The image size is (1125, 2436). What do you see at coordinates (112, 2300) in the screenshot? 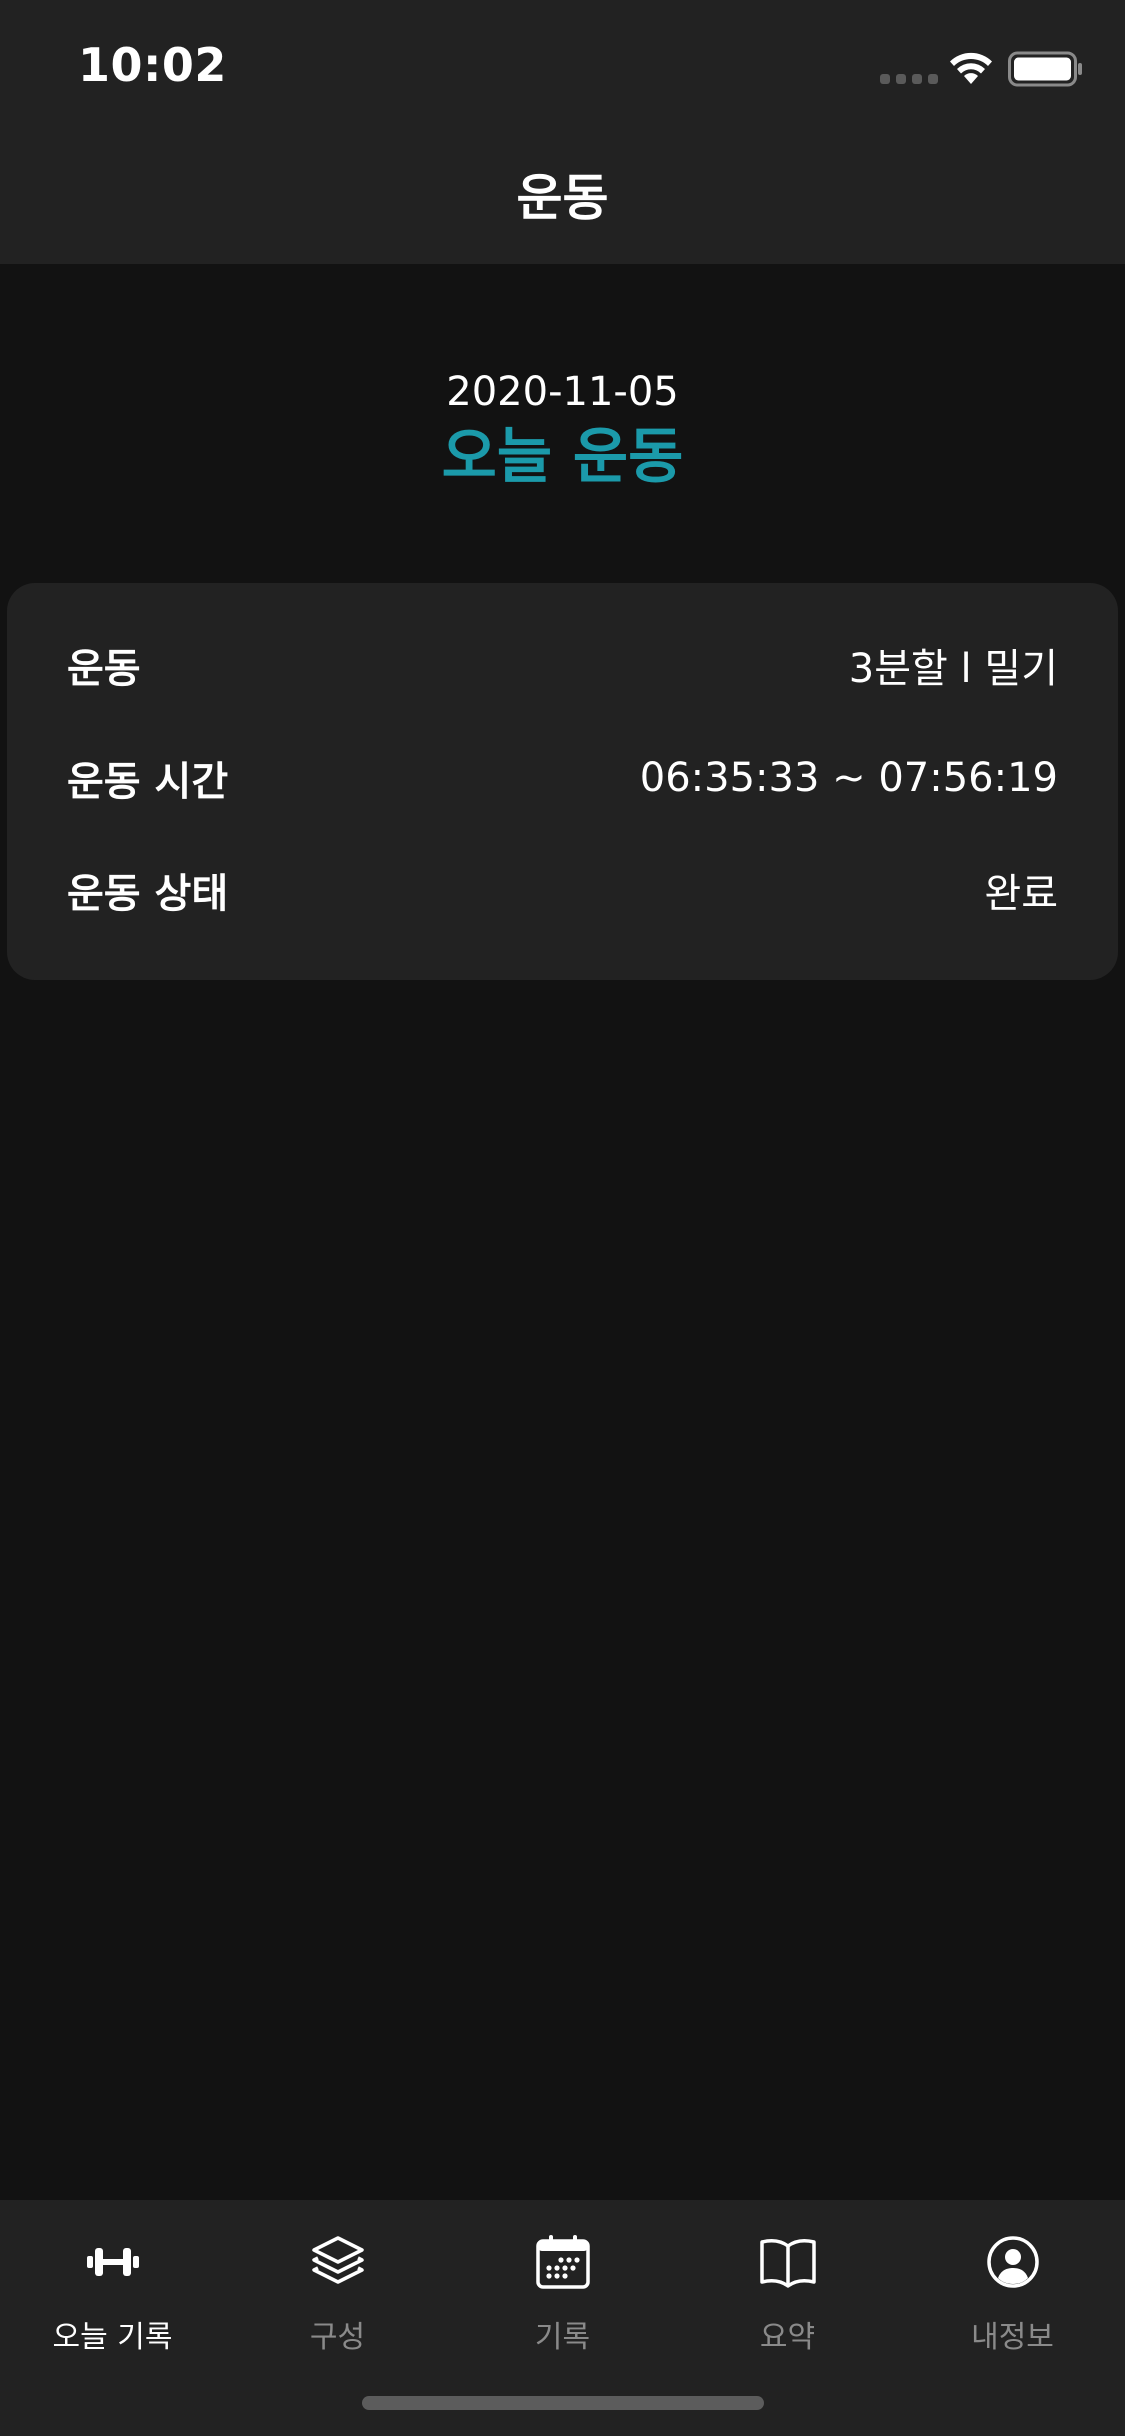
I see `tab-today-record: 오늘 기록` at bounding box center [112, 2300].